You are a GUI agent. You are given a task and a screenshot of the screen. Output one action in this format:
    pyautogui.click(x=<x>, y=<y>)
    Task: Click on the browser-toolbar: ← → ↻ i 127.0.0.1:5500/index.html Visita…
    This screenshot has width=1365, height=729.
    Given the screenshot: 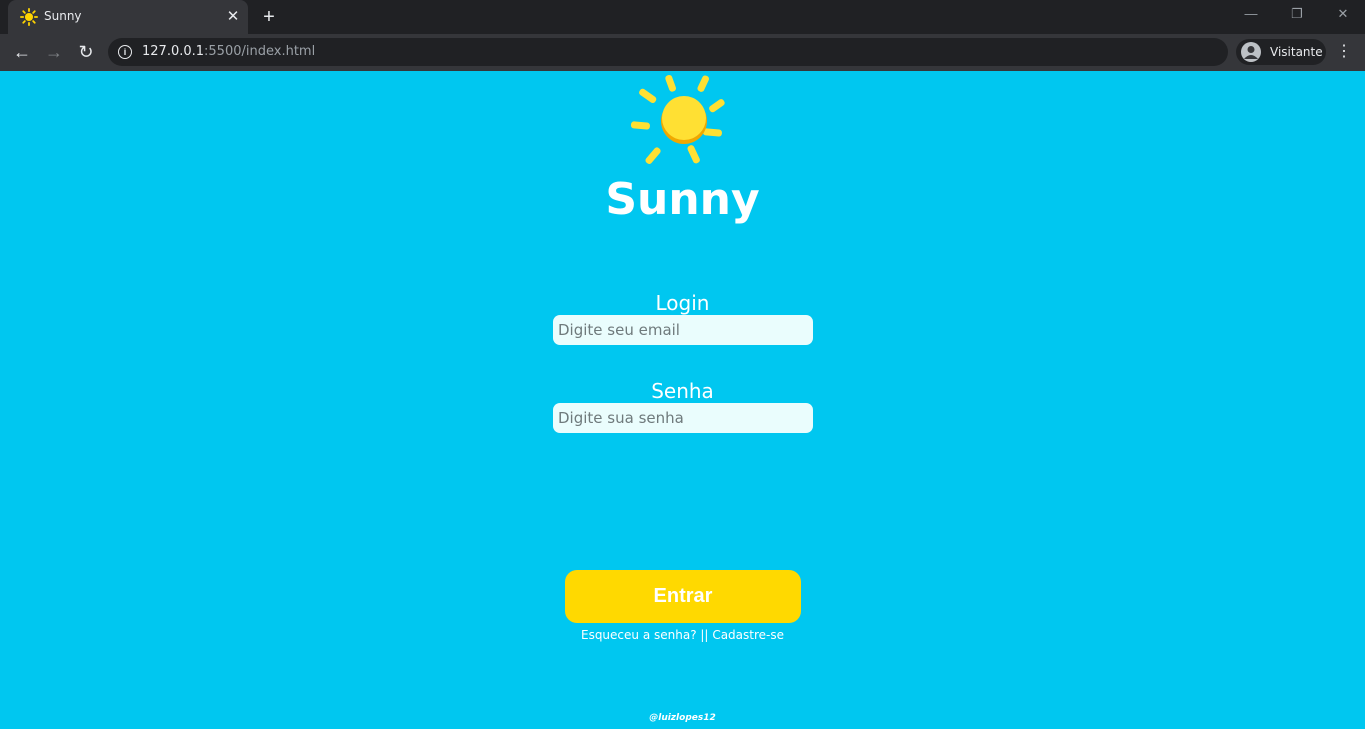 What is the action you would take?
    pyautogui.click(x=682, y=52)
    